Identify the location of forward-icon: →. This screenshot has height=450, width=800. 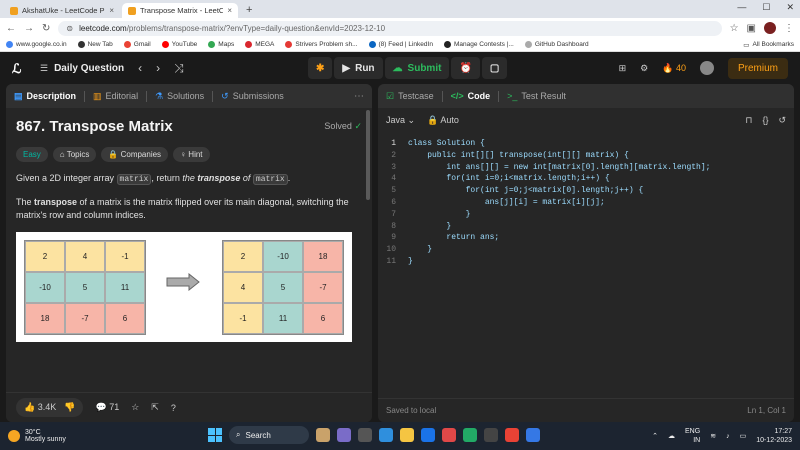
(29, 28).